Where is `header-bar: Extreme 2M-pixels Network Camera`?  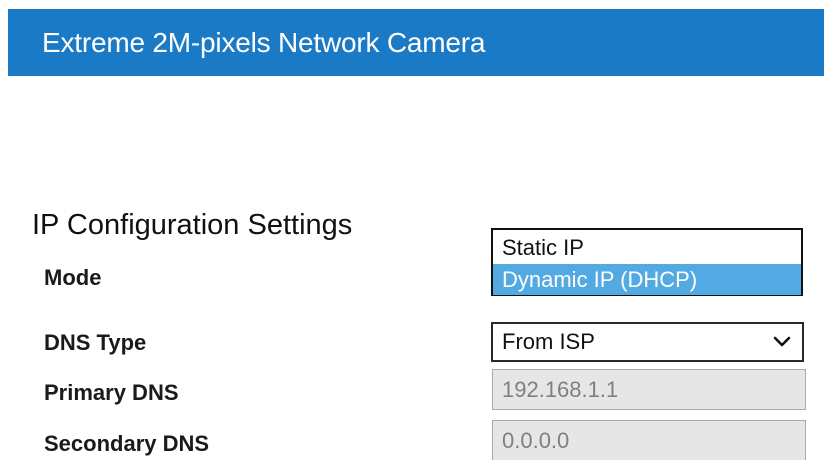
header-bar: Extreme 2M-pixels Network Camera is located at coordinates (416, 42).